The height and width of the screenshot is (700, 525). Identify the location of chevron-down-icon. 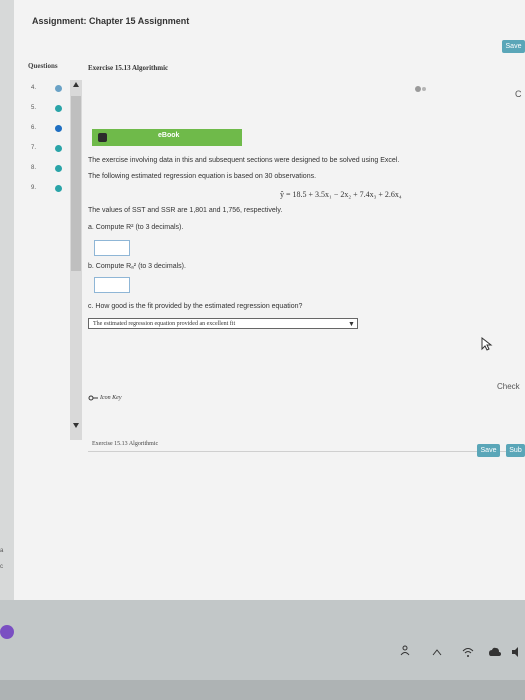
(76, 425).